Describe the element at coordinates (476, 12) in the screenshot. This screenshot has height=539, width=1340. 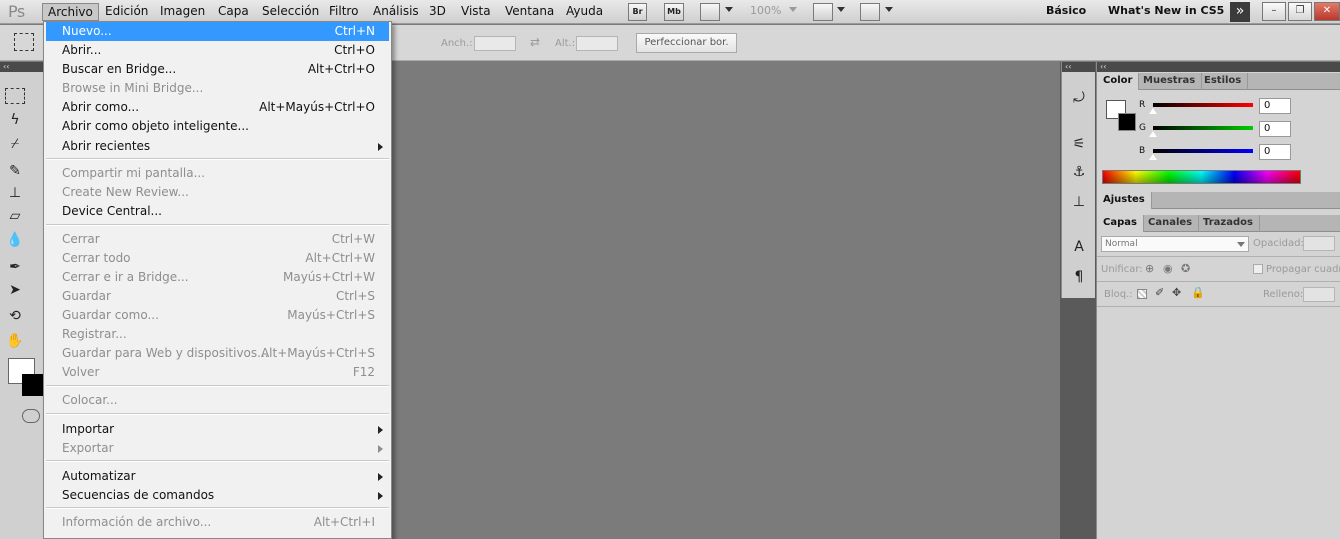
I see `menu-vista: Vista` at that location.